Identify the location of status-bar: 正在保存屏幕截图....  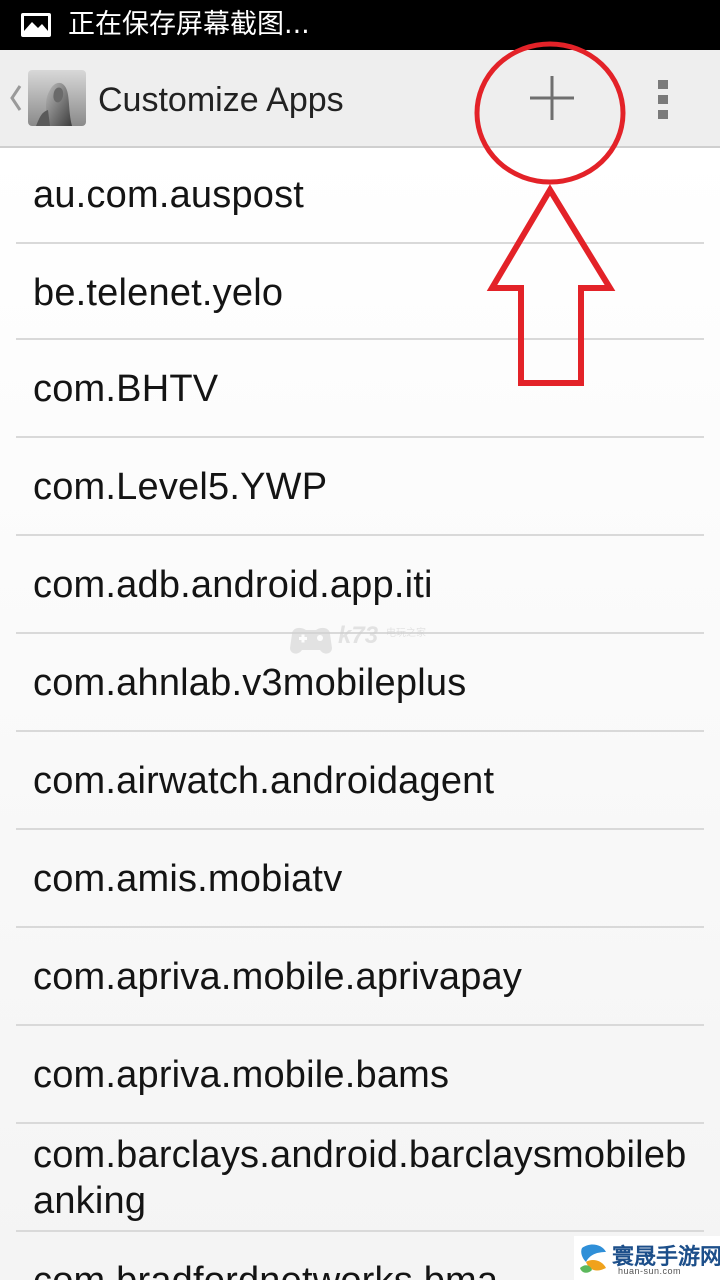
(360, 25).